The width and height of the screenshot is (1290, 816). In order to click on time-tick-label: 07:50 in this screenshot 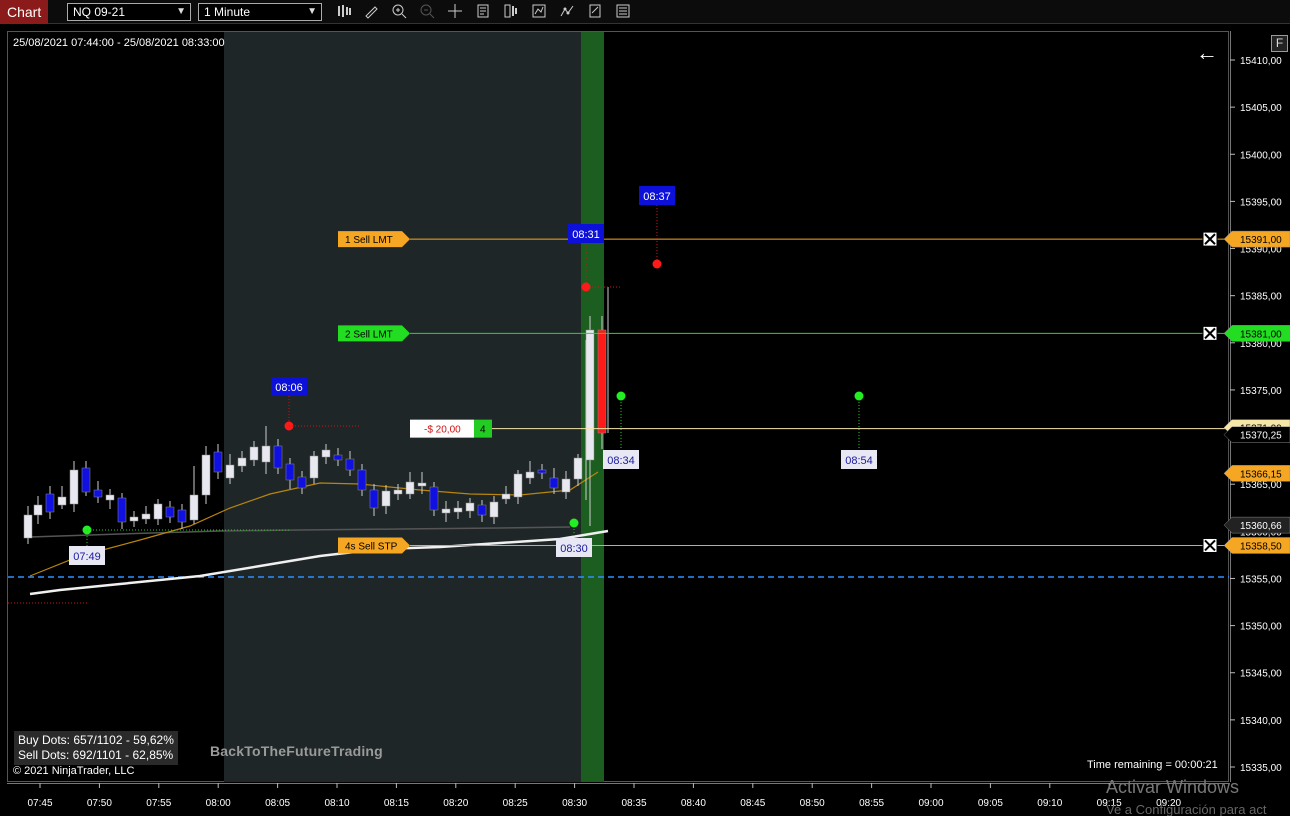, I will do `click(99, 803)`.